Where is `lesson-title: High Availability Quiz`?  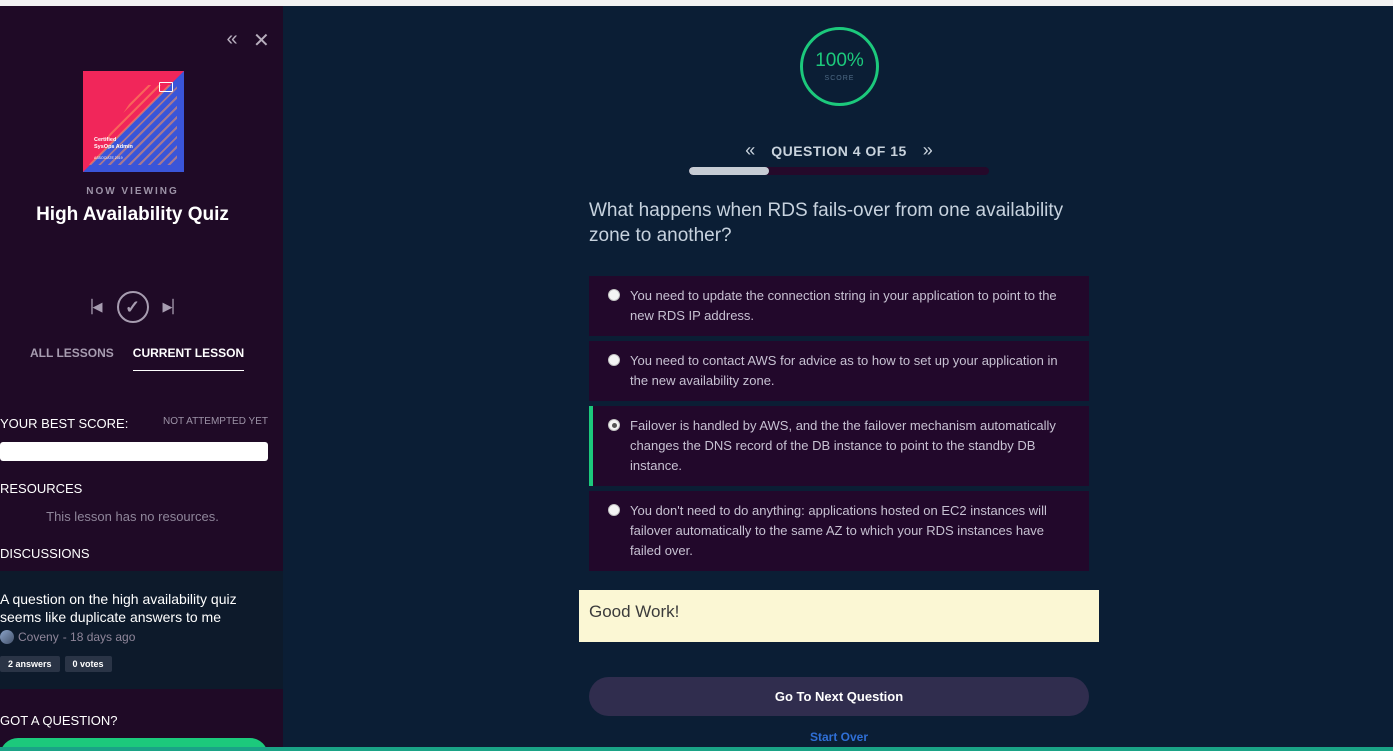 lesson-title: High Availability Quiz is located at coordinates (132, 214).